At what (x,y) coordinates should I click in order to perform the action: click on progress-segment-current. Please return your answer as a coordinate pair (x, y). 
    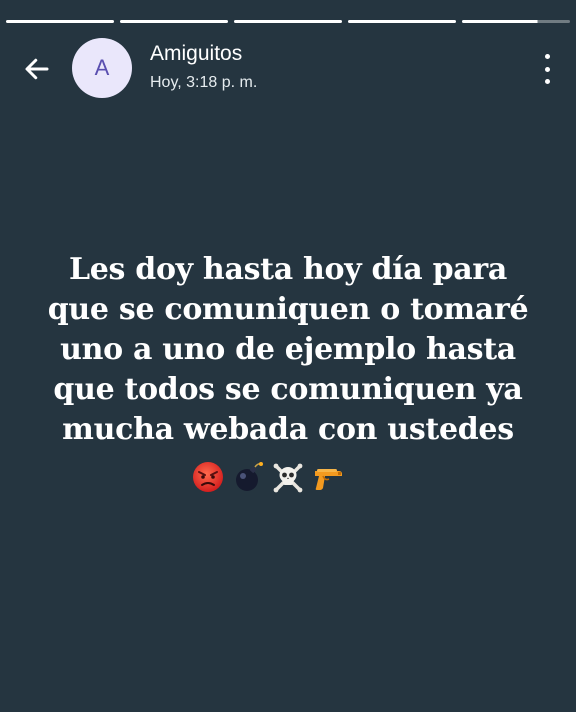
    Looking at the image, I should click on (516, 21).